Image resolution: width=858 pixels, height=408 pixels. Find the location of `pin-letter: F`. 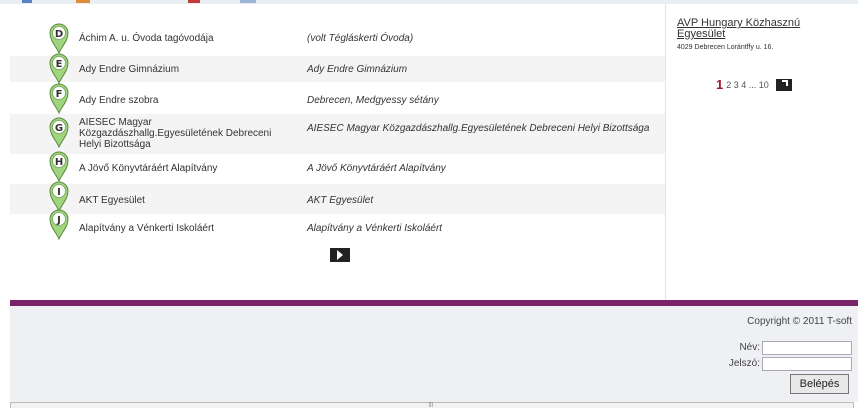

pin-letter: F is located at coordinates (59, 94).